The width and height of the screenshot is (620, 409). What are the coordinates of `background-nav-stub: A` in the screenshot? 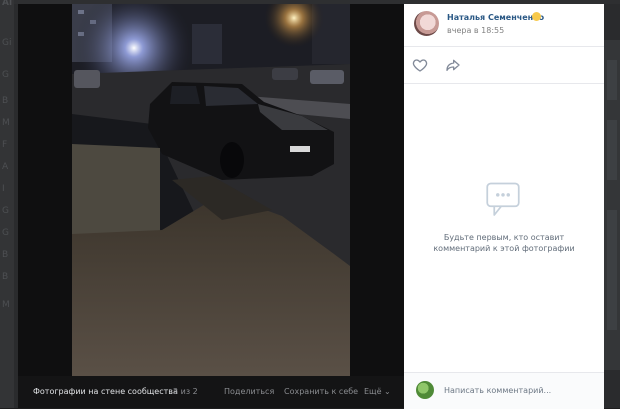 It's located at (5, 167).